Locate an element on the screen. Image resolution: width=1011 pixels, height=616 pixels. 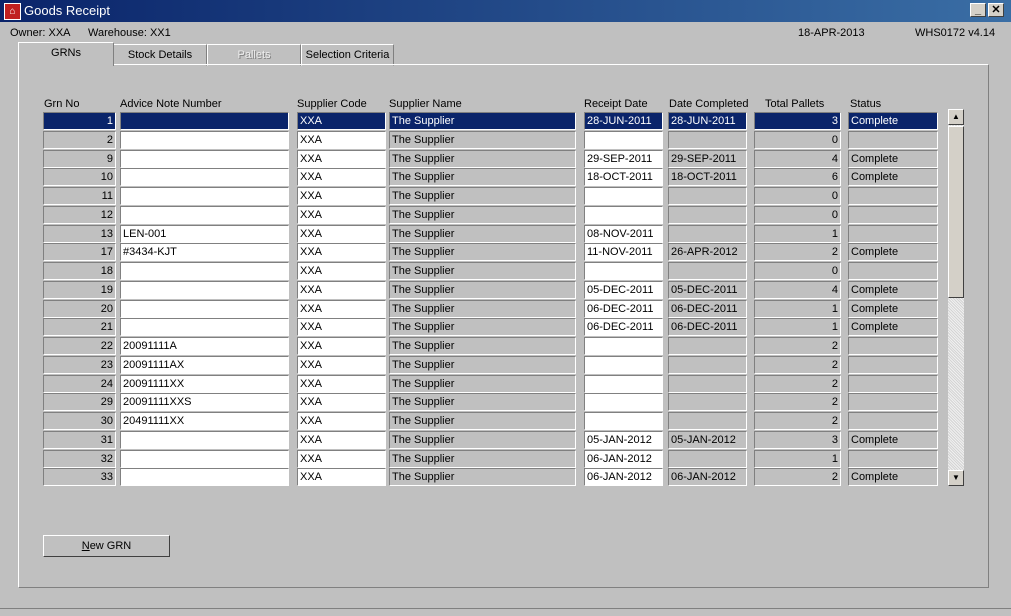
receipt-date-field: 05-DEC-2011 is located at coordinates (623, 289).